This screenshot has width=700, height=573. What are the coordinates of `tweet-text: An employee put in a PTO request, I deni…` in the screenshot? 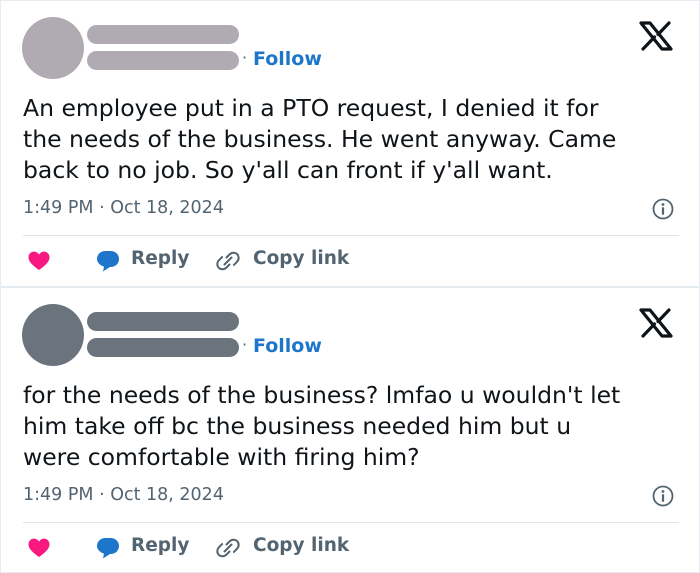 It's located at (320, 139).